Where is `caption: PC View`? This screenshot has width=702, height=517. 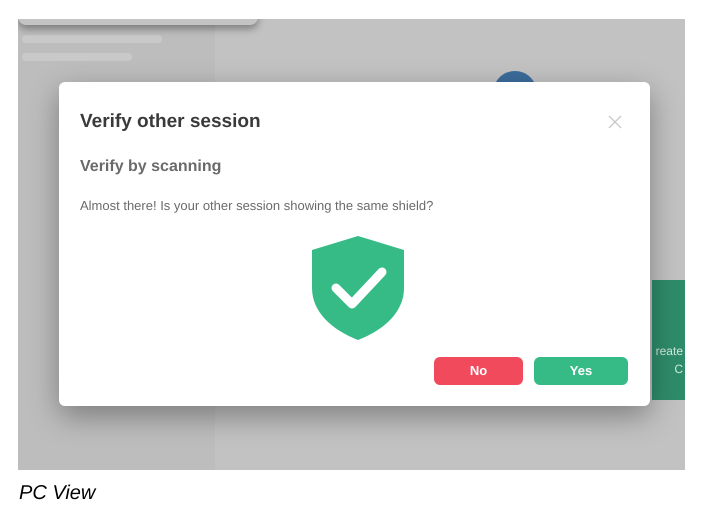
caption: PC View is located at coordinates (58, 493).